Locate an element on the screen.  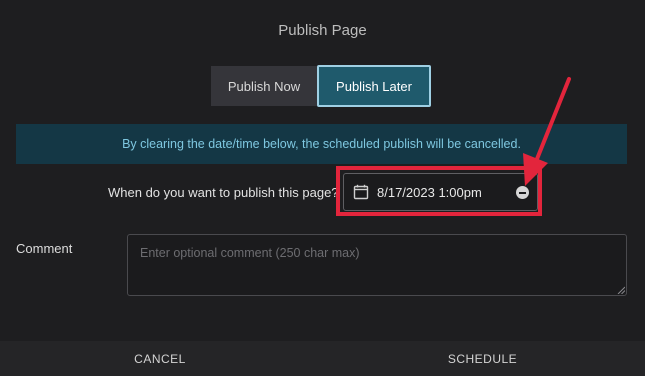
publish-mode-toggle: Publish Now Publish Later is located at coordinates (321, 86).